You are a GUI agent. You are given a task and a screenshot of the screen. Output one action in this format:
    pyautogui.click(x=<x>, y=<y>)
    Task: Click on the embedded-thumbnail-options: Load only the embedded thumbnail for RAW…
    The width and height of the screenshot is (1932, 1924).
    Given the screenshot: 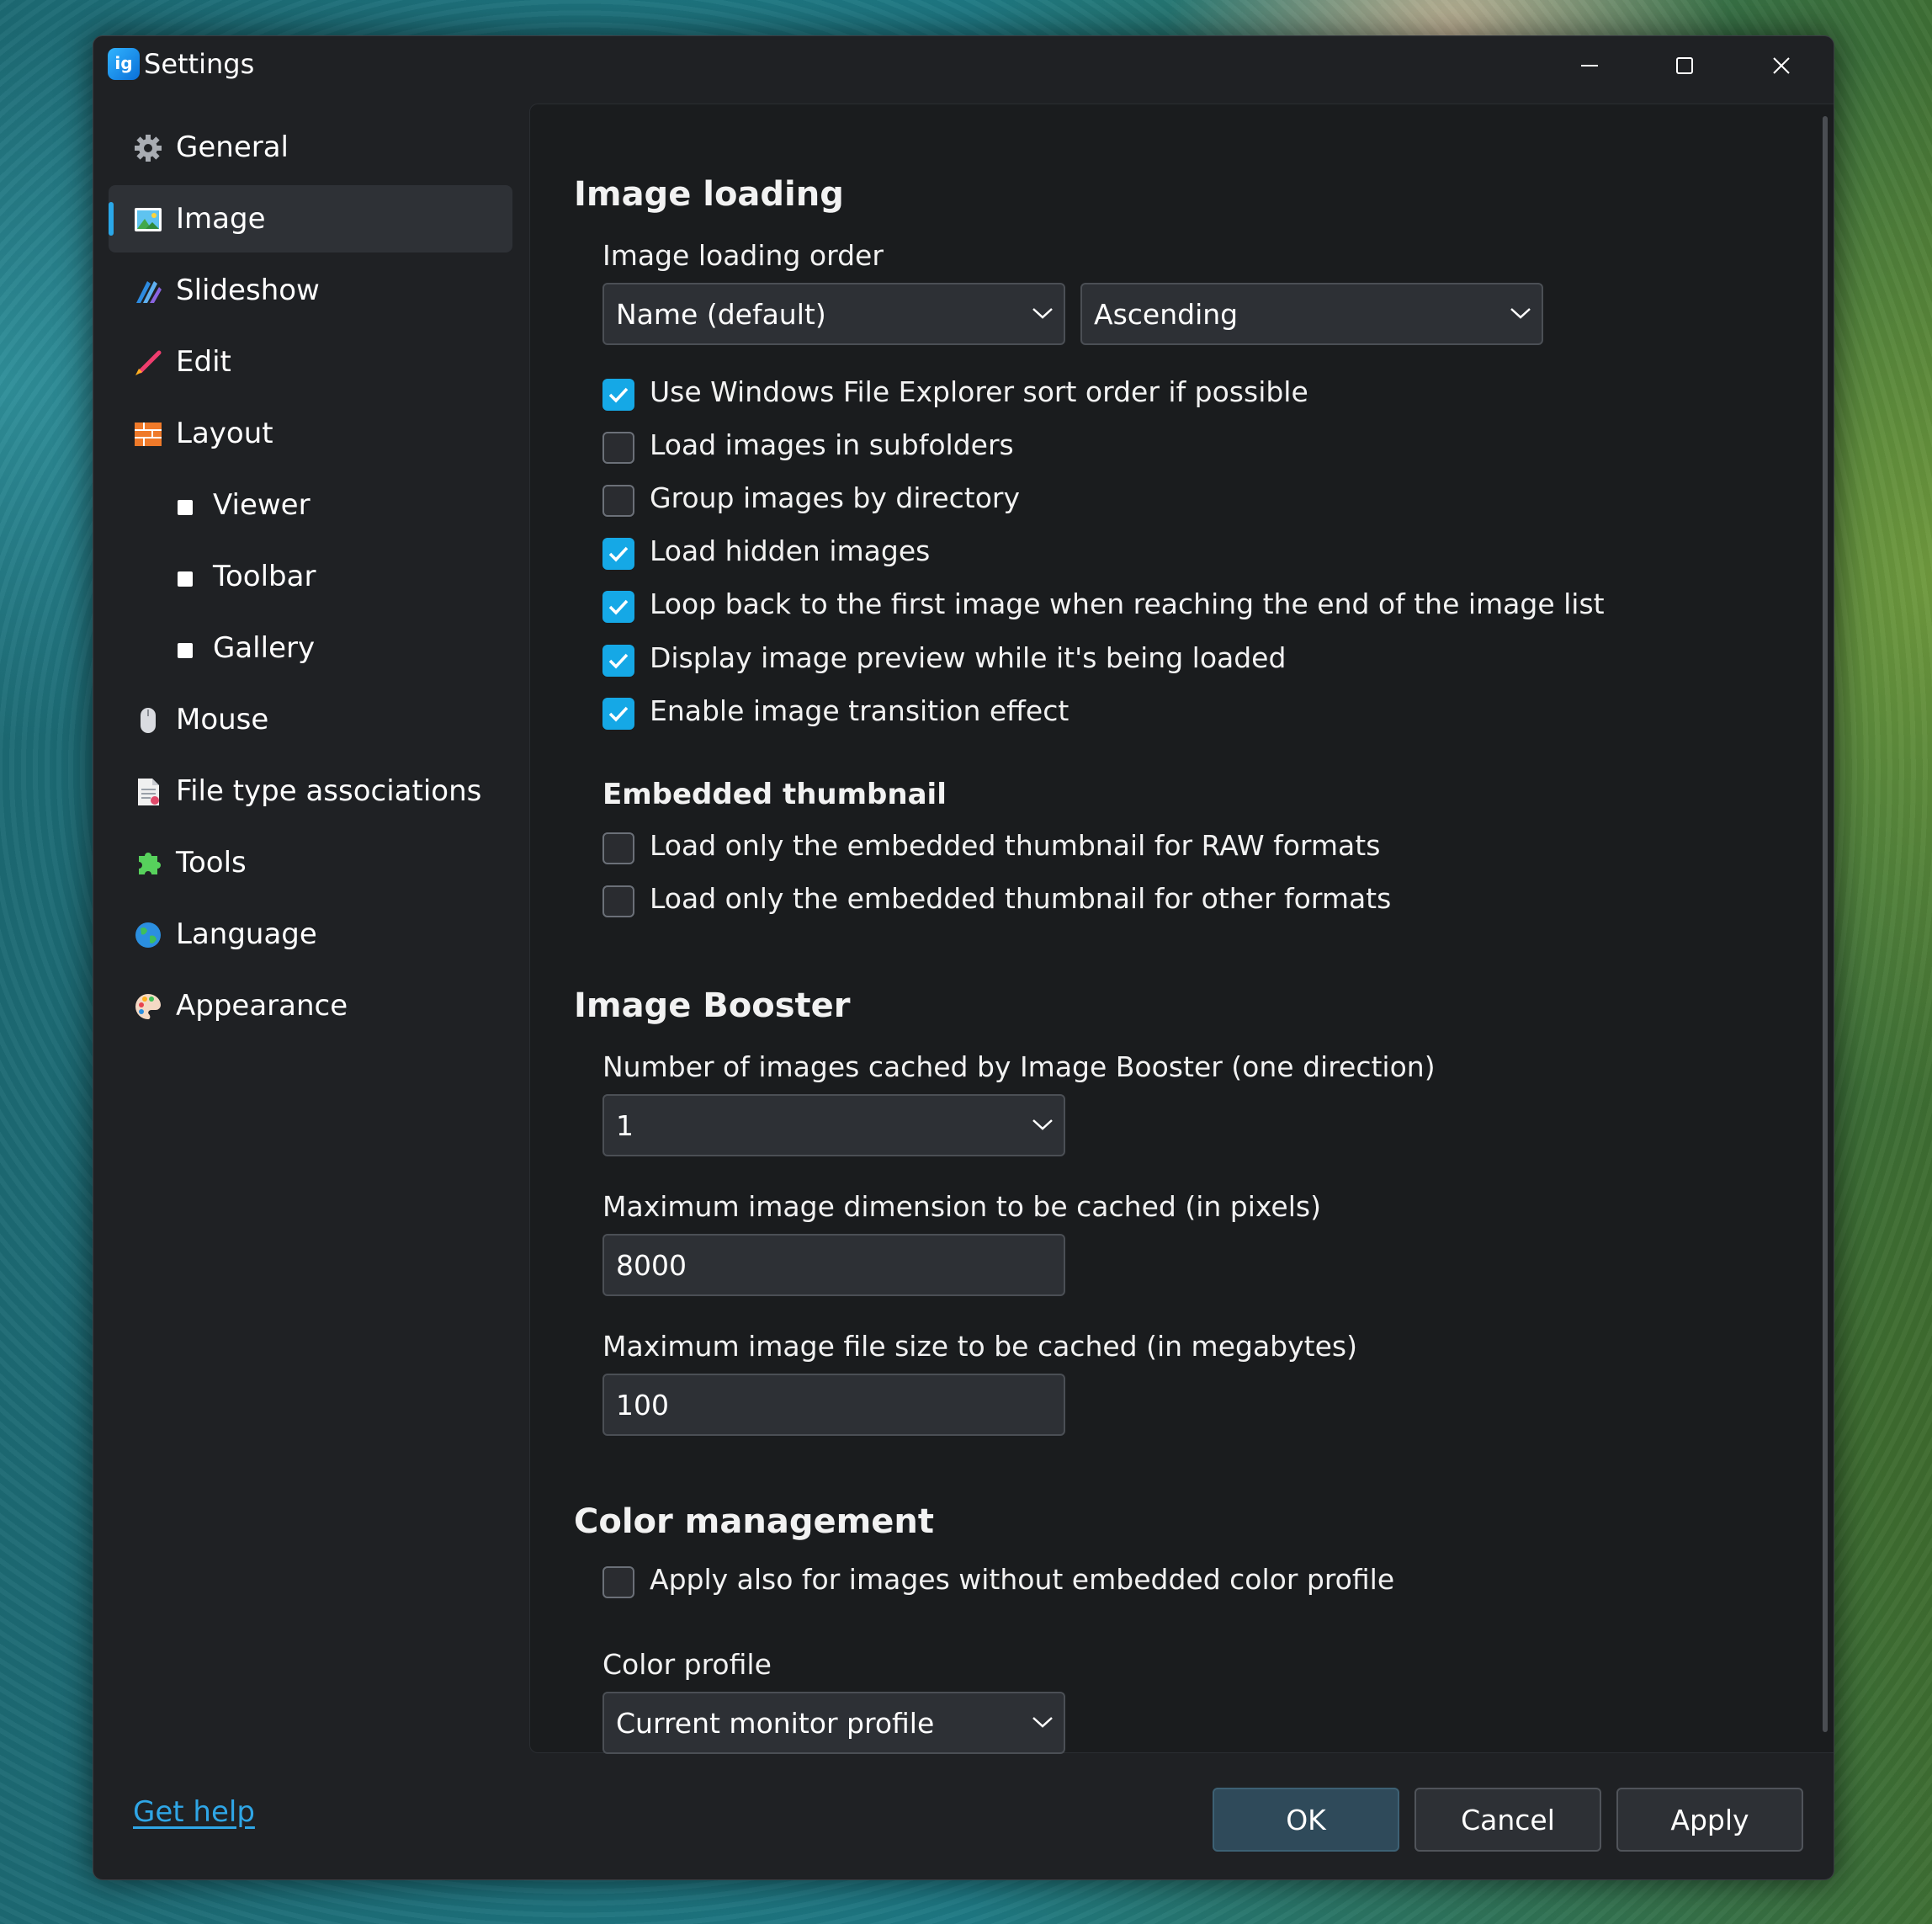 What is the action you would take?
    pyautogui.click(x=1065, y=880)
    